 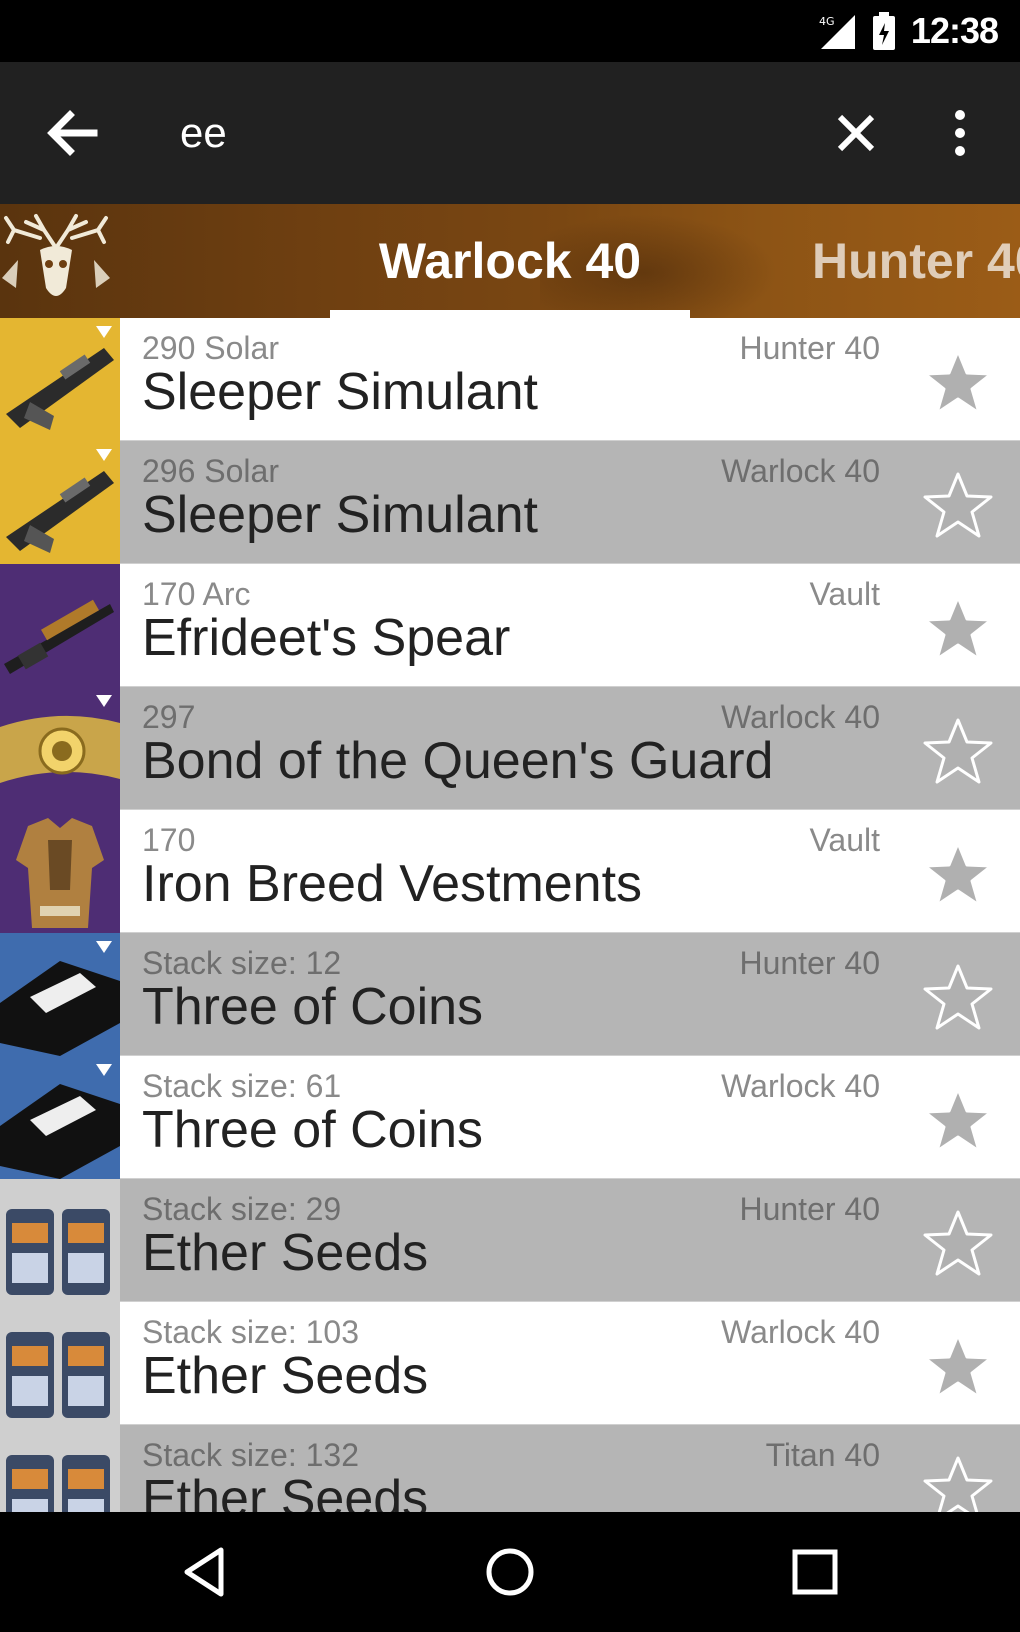 What do you see at coordinates (510, 994) in the screenshot?
I see `item-row: Stack size: 12 Hunter 40 Three of Coins` at bounding box center [510, 994].